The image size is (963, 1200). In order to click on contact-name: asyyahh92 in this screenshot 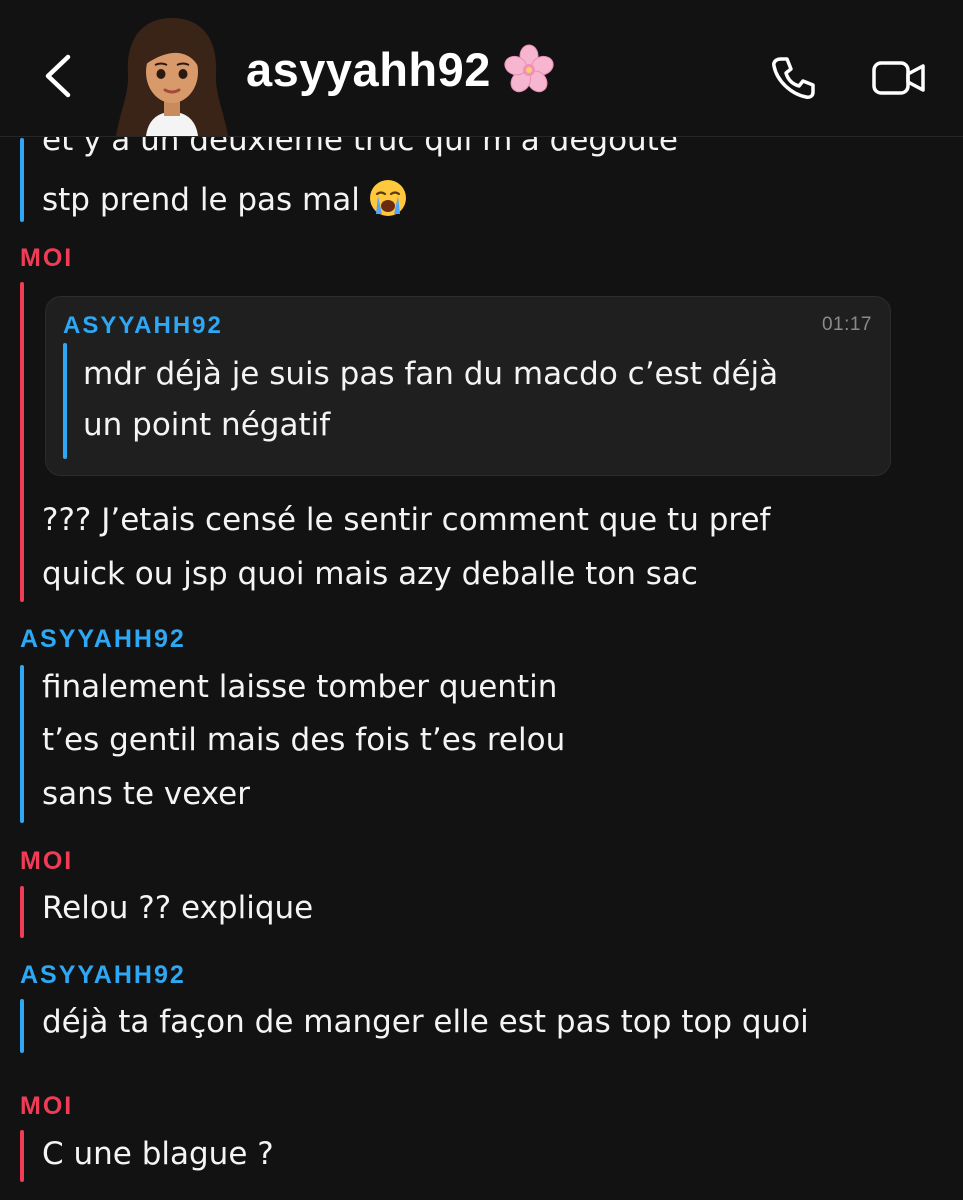, I will do `click(400, 69)`.